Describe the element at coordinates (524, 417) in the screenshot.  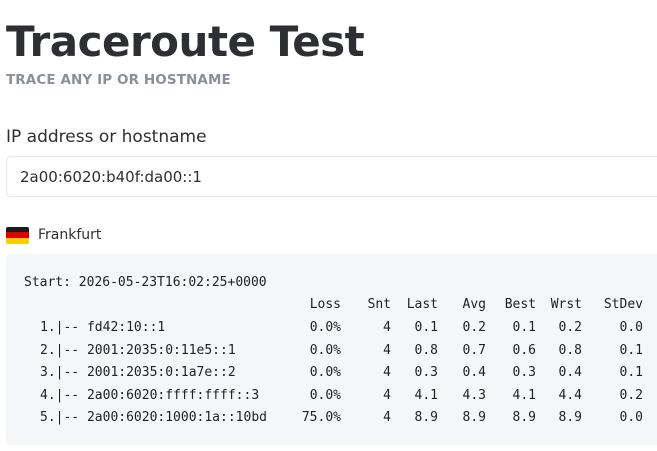
I see `hop-best: 8.9` at that location.